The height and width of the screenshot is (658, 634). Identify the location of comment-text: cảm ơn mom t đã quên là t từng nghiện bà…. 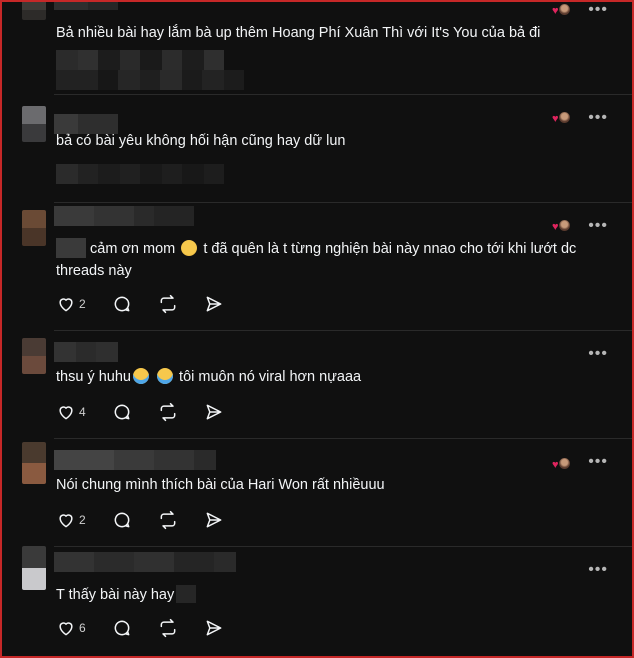
(360, 249).